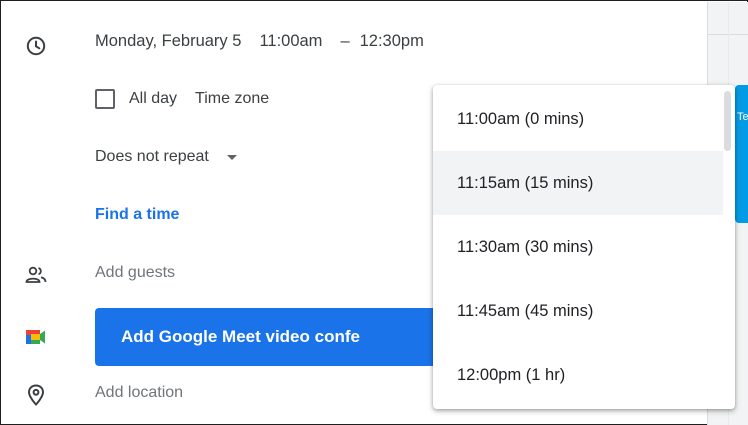  I want to click on allday-row: All day Time zone, so click(182, 99).